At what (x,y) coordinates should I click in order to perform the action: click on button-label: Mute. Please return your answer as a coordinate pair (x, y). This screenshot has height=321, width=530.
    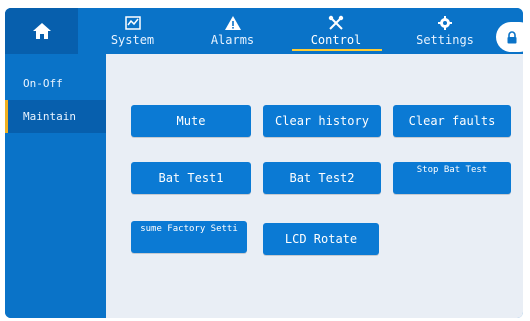
    Looking at the image, I should click on (191, 121).